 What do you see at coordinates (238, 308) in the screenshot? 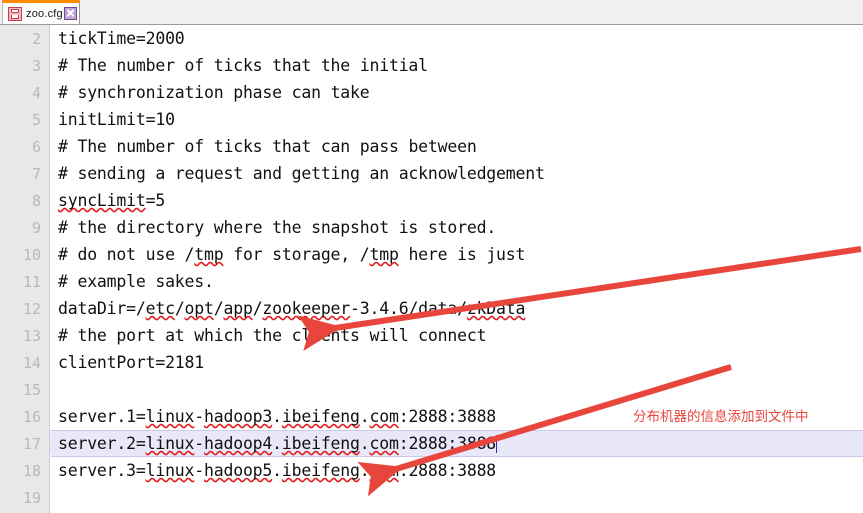
I see `spellcheck-word: app` at bounding box center [238, 308].